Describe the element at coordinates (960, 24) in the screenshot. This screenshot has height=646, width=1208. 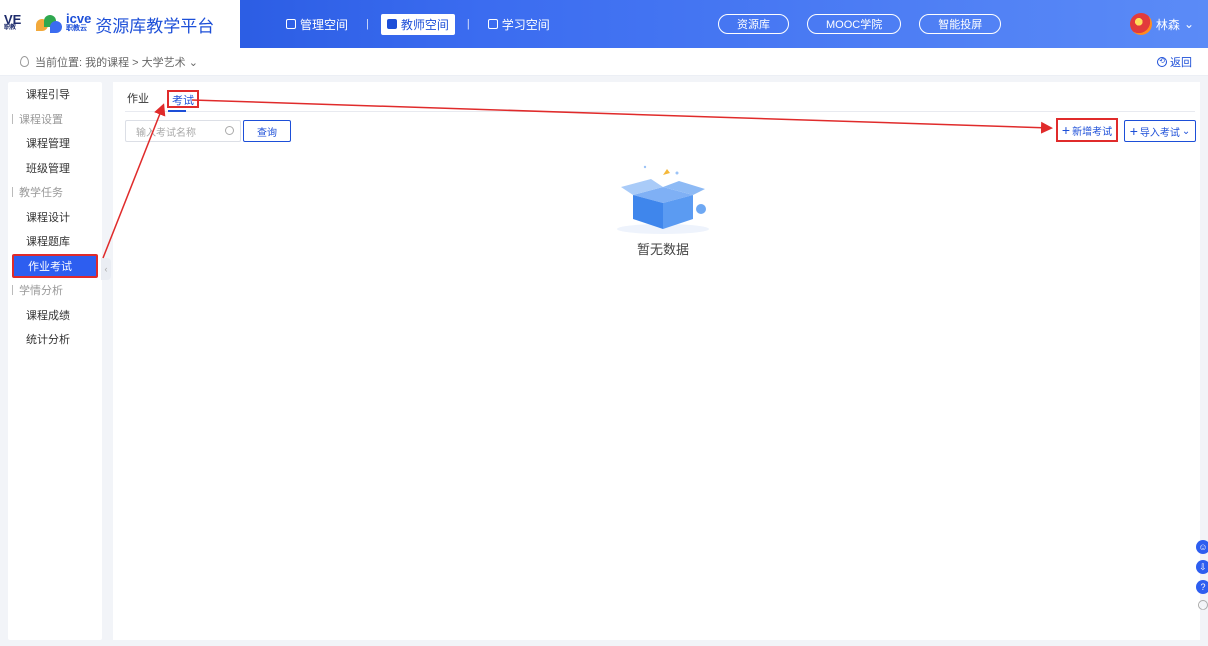
I see `smart-screen-link: 智能投屏` at that location.